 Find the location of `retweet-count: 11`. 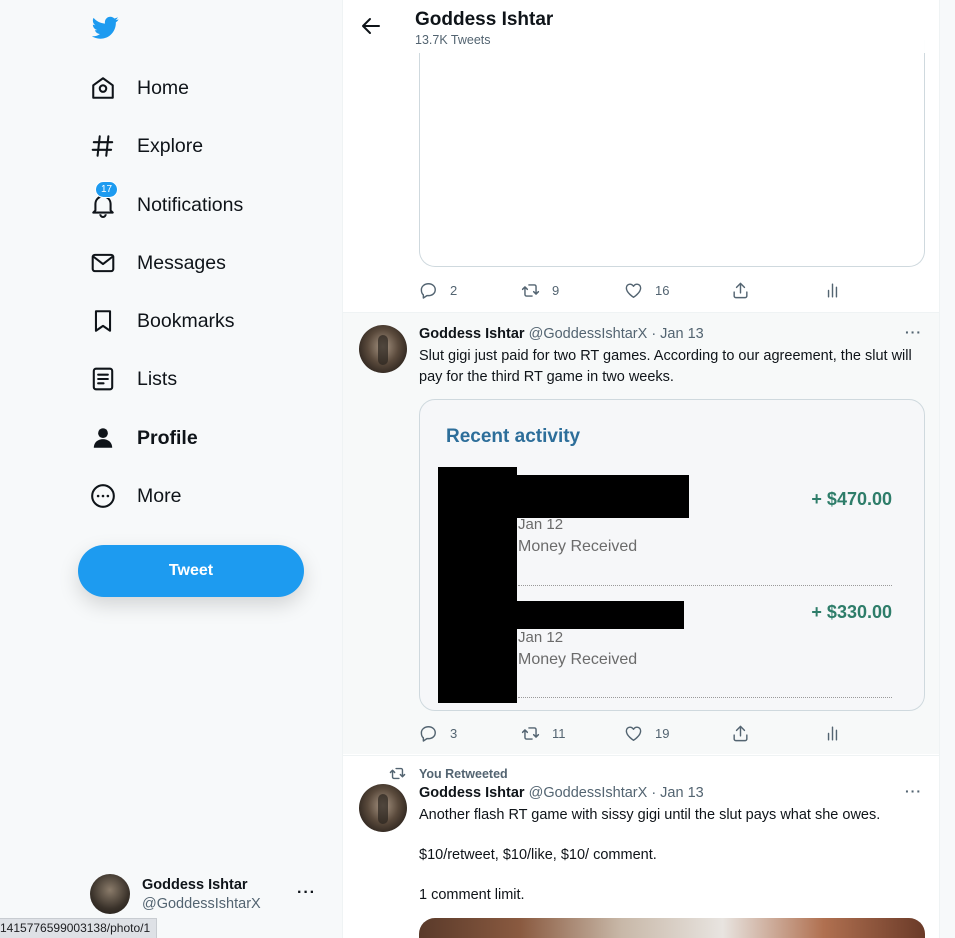

retweet-count: 11 is located at coordinates (559, 733).